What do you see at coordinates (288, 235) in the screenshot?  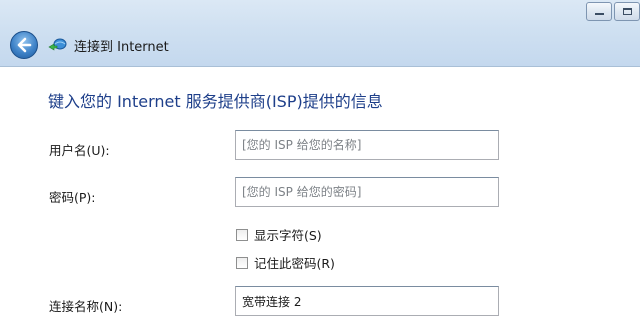 I see `show-chars-label: 显示字符(S)` at bounding box center [288, 235].